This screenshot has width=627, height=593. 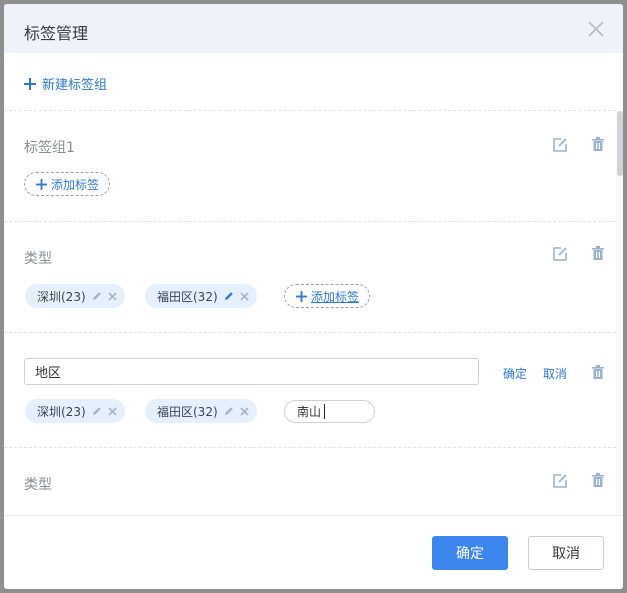 I want to click on cancel-group-name-link: 取消, so click(x=555, y=373).